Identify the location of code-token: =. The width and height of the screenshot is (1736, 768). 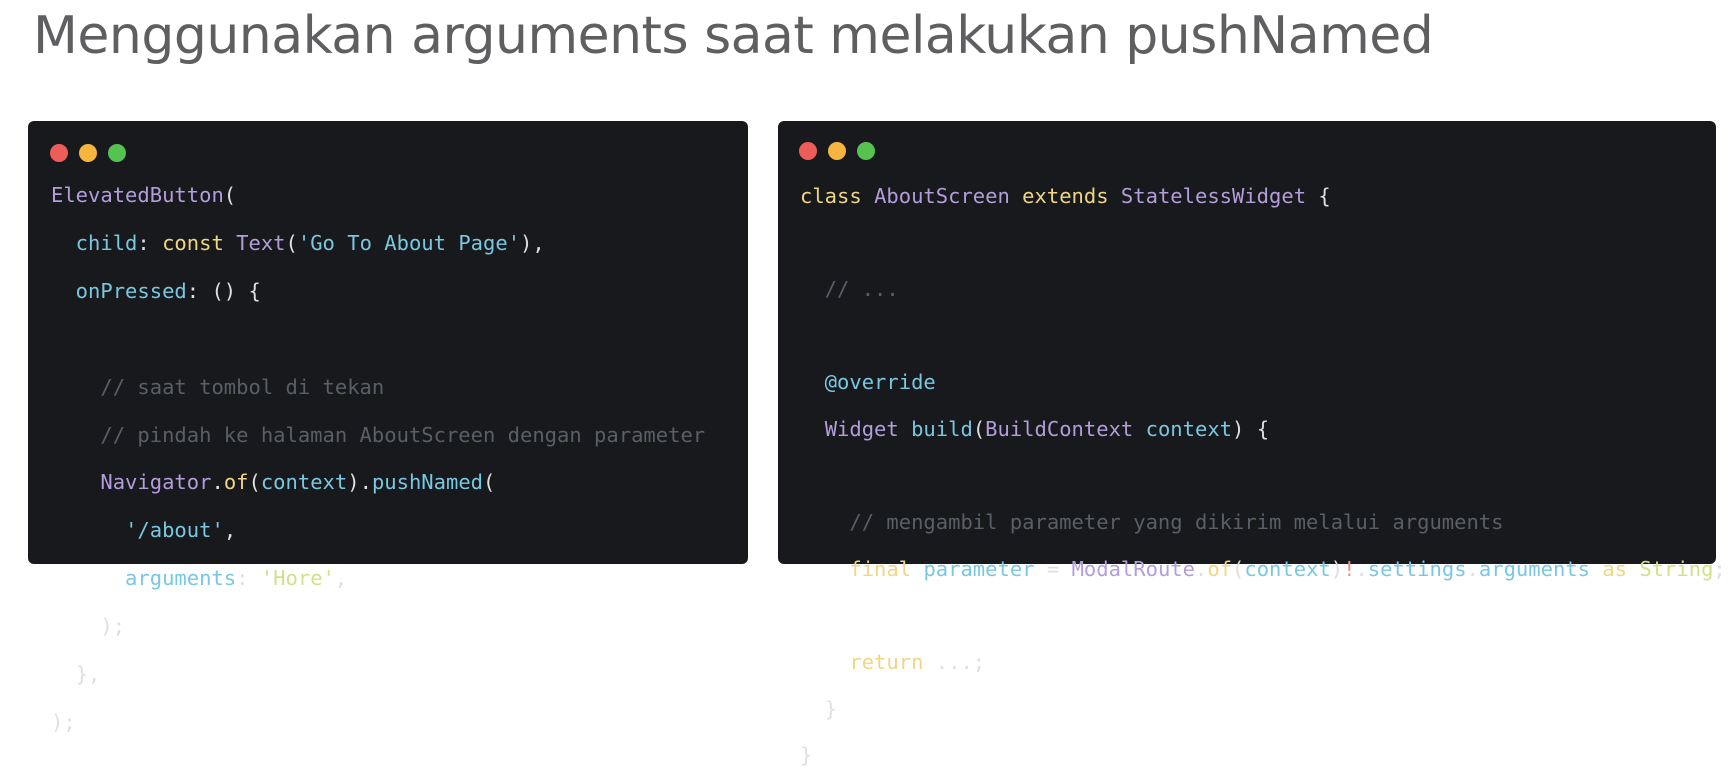
(1053, 568).